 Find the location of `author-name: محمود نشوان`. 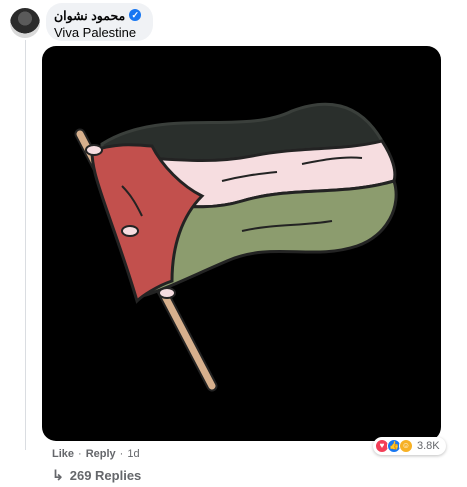

author-name: محمود نشوان is located at coordinates (89, 15).